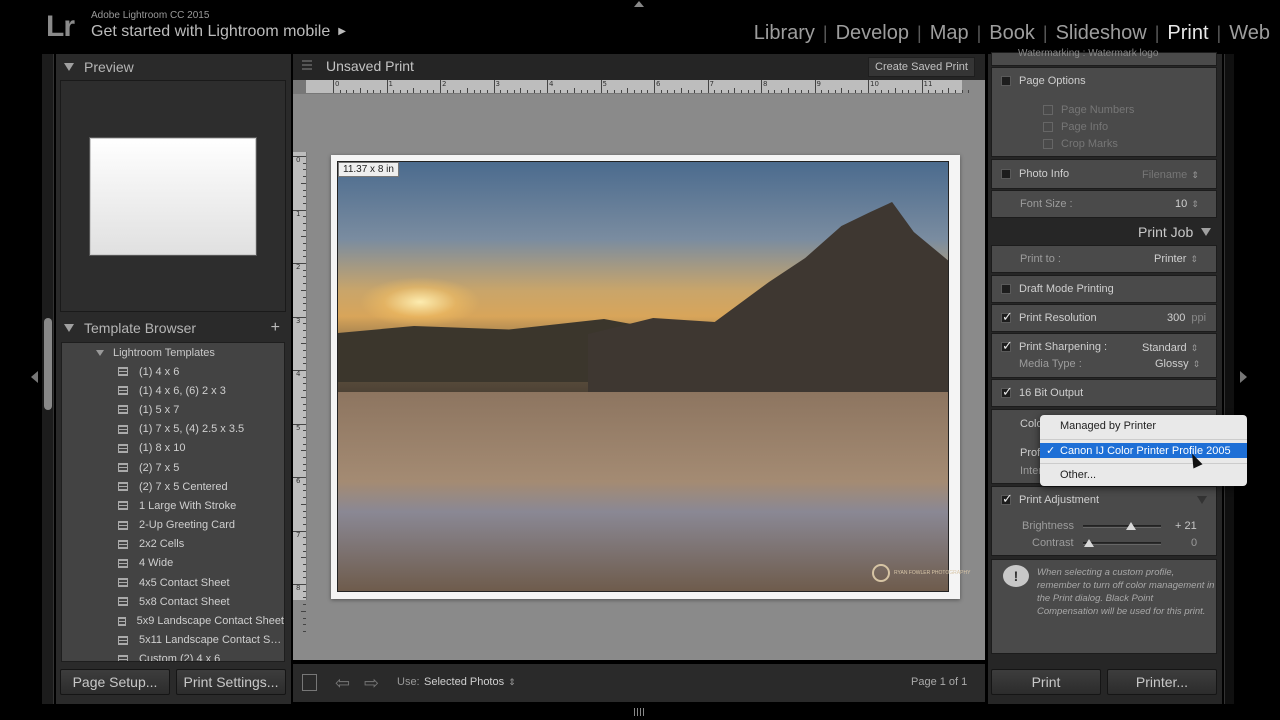  Describe the element at coordinates (140, 328) in the screenshot. I see `template-browser-label: Template Browser` at that location.